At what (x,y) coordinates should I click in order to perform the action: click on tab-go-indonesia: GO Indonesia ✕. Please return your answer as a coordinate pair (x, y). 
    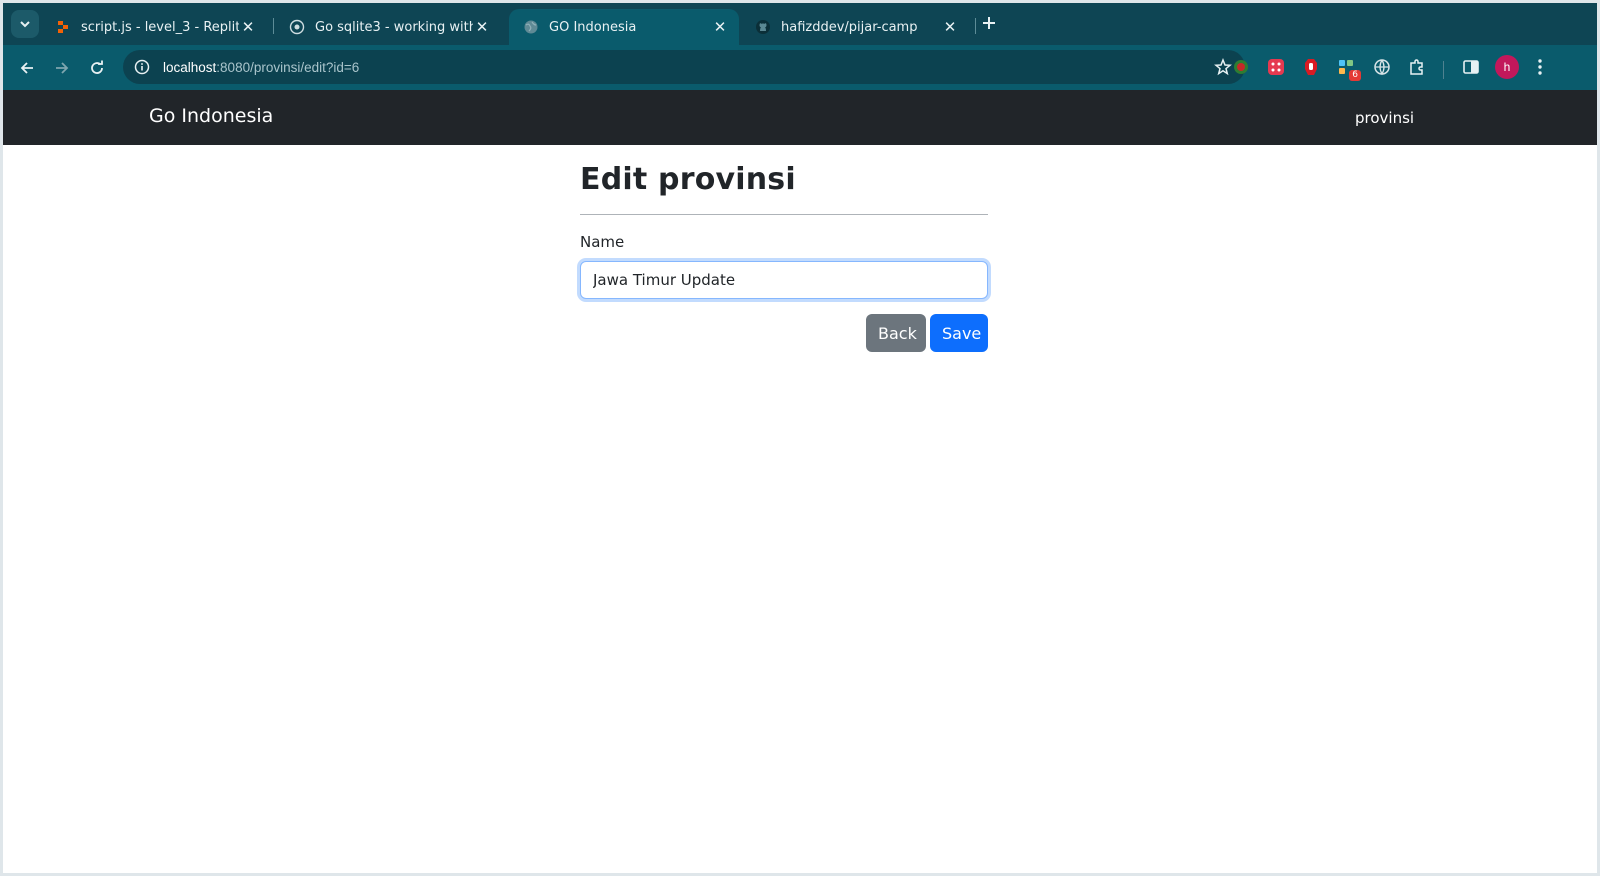
    Looking at the image, I should click on (624, 27).